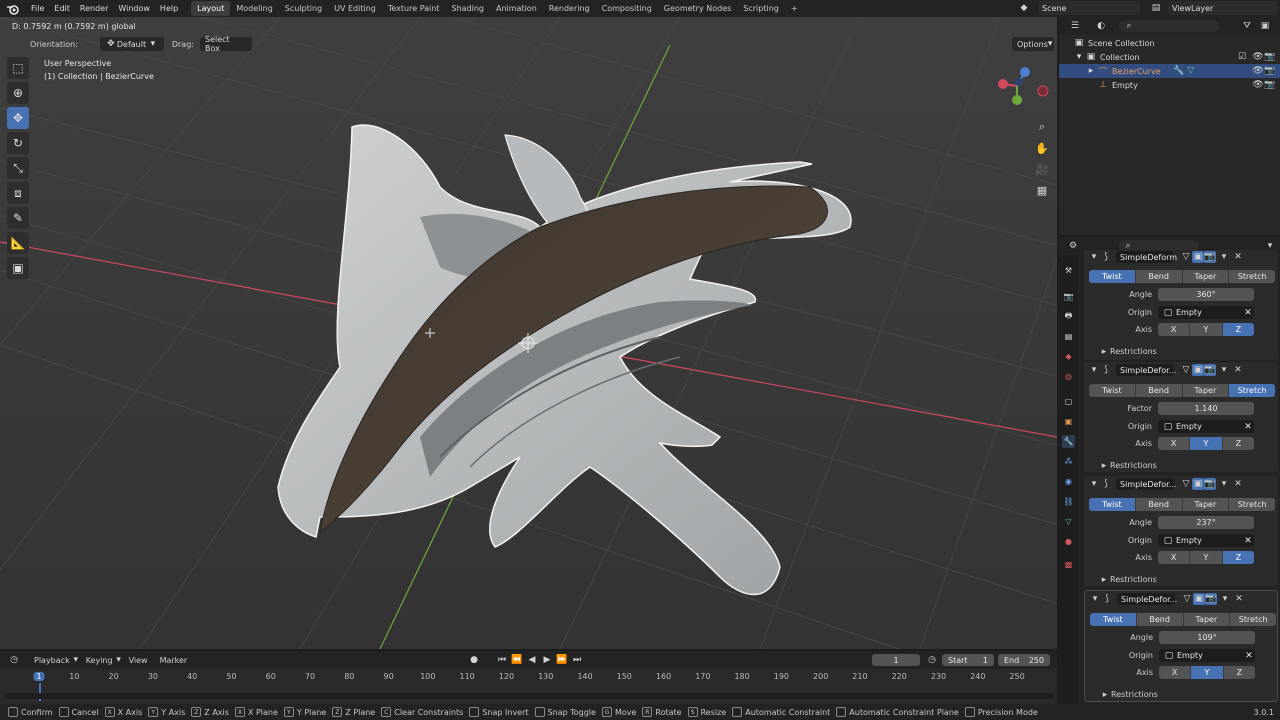 This screenshot has width=1280, height=720. What do you see at coordinates (1075, 26) in the screenshot?
I see `outliner-editor-icon: ☰` at bounding box center [1075, 26].